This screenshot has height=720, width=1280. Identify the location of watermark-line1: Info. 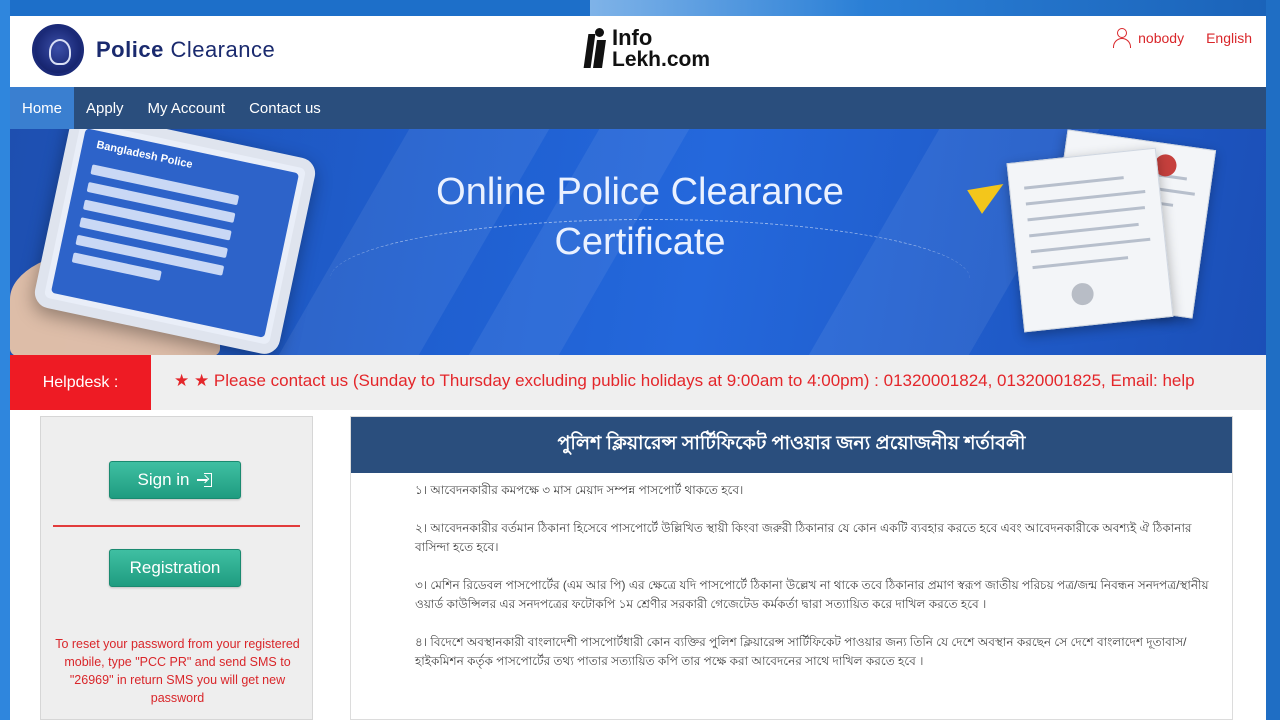
(632, 37).